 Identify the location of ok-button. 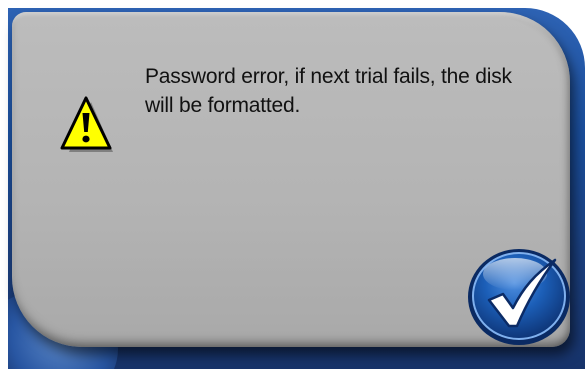
(519, 296).